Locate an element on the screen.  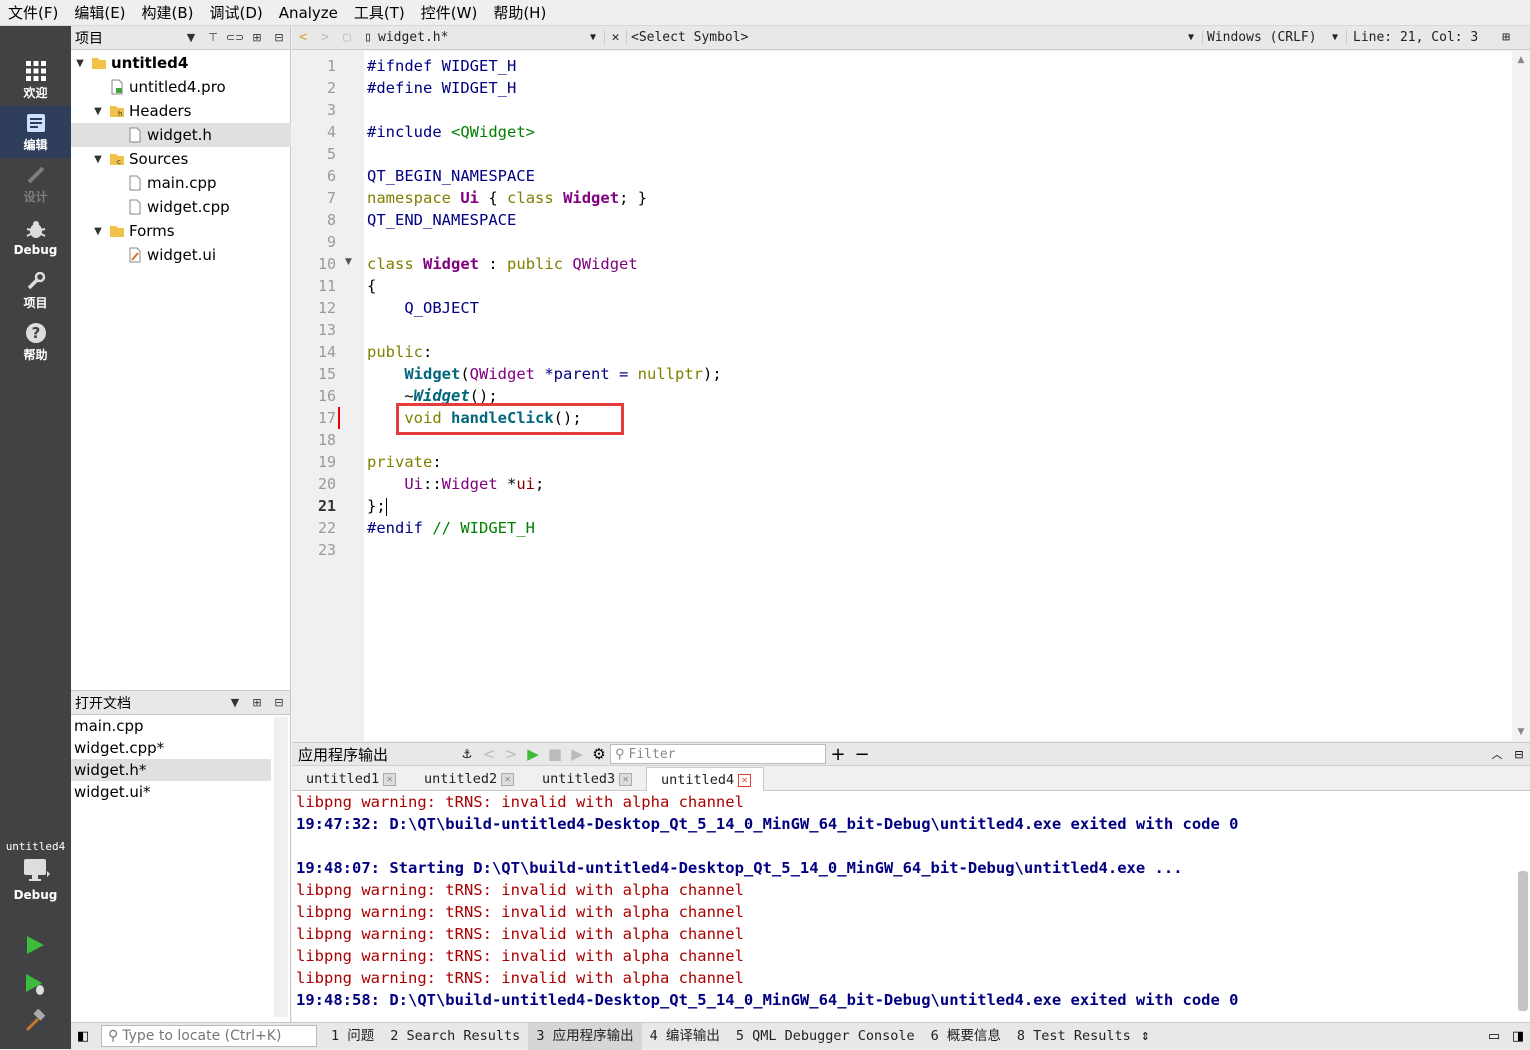
cursor-position: Line: 21, Col: 3 is located at coordinates (1421, 37).